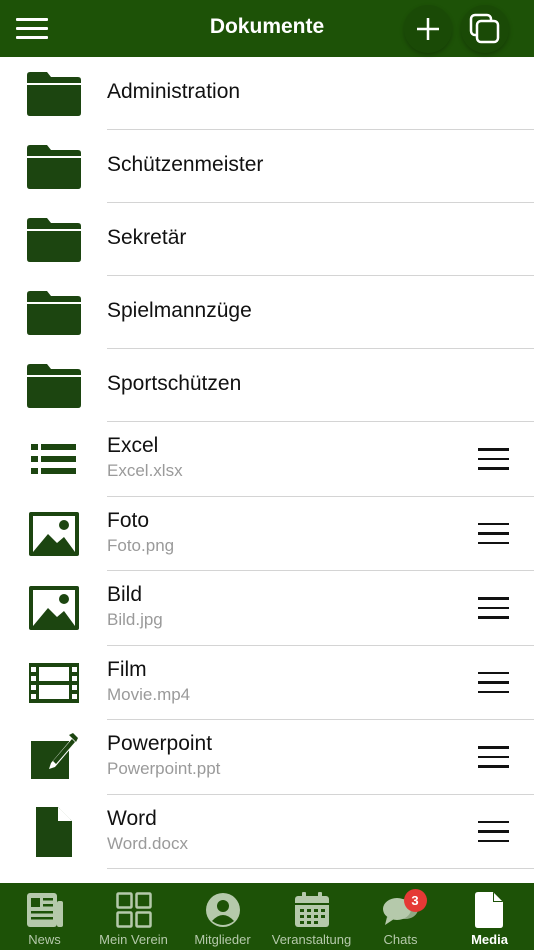  Describe the element at coordinates (267, 166) in the screenshot. I see `folder-row: Schützenmeister` at that location.